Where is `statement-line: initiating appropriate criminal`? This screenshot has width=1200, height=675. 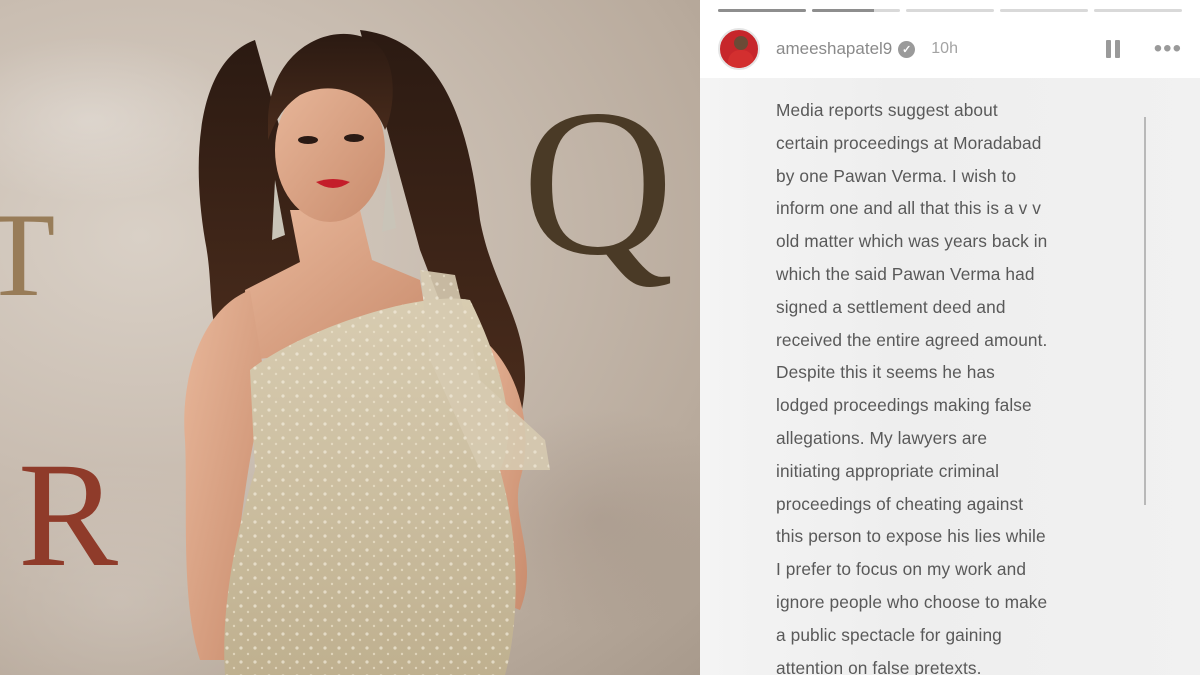
statement-line: initiating appropriate criminal is located at coordinates (888, 470).